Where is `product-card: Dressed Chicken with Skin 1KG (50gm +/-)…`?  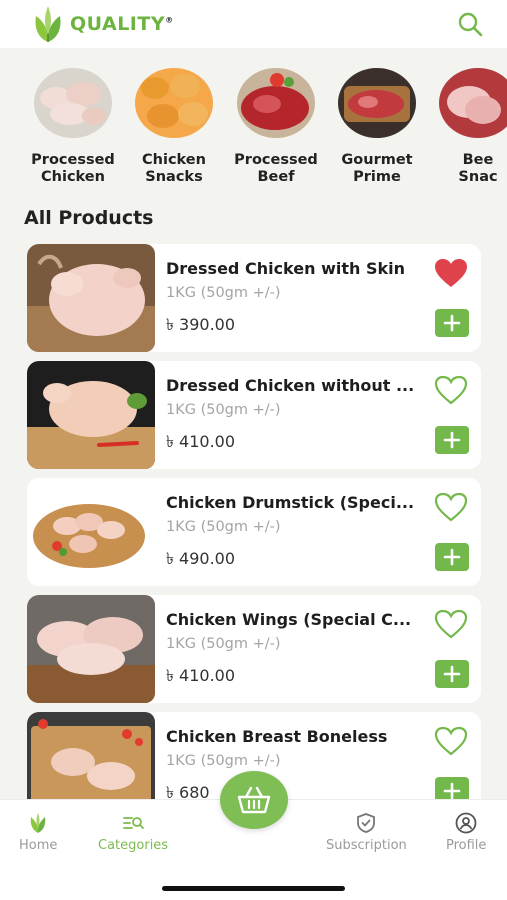
product-card: Dressed Chicken with Skin 1KG (50gm +/-)… is located at coordinates (254, 298).